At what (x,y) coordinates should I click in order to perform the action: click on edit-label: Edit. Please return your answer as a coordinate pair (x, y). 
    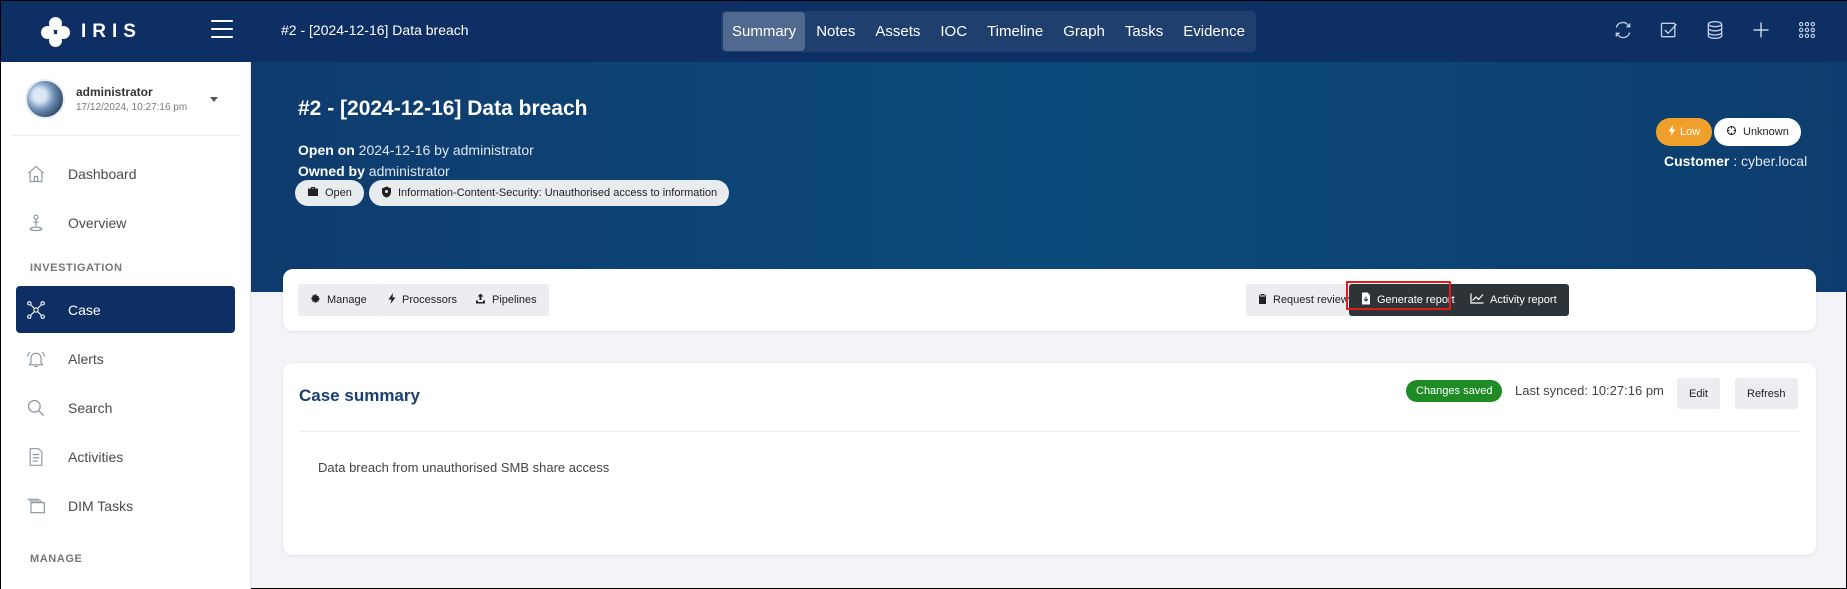
    Looking at the image, I should click on (1698, 393).